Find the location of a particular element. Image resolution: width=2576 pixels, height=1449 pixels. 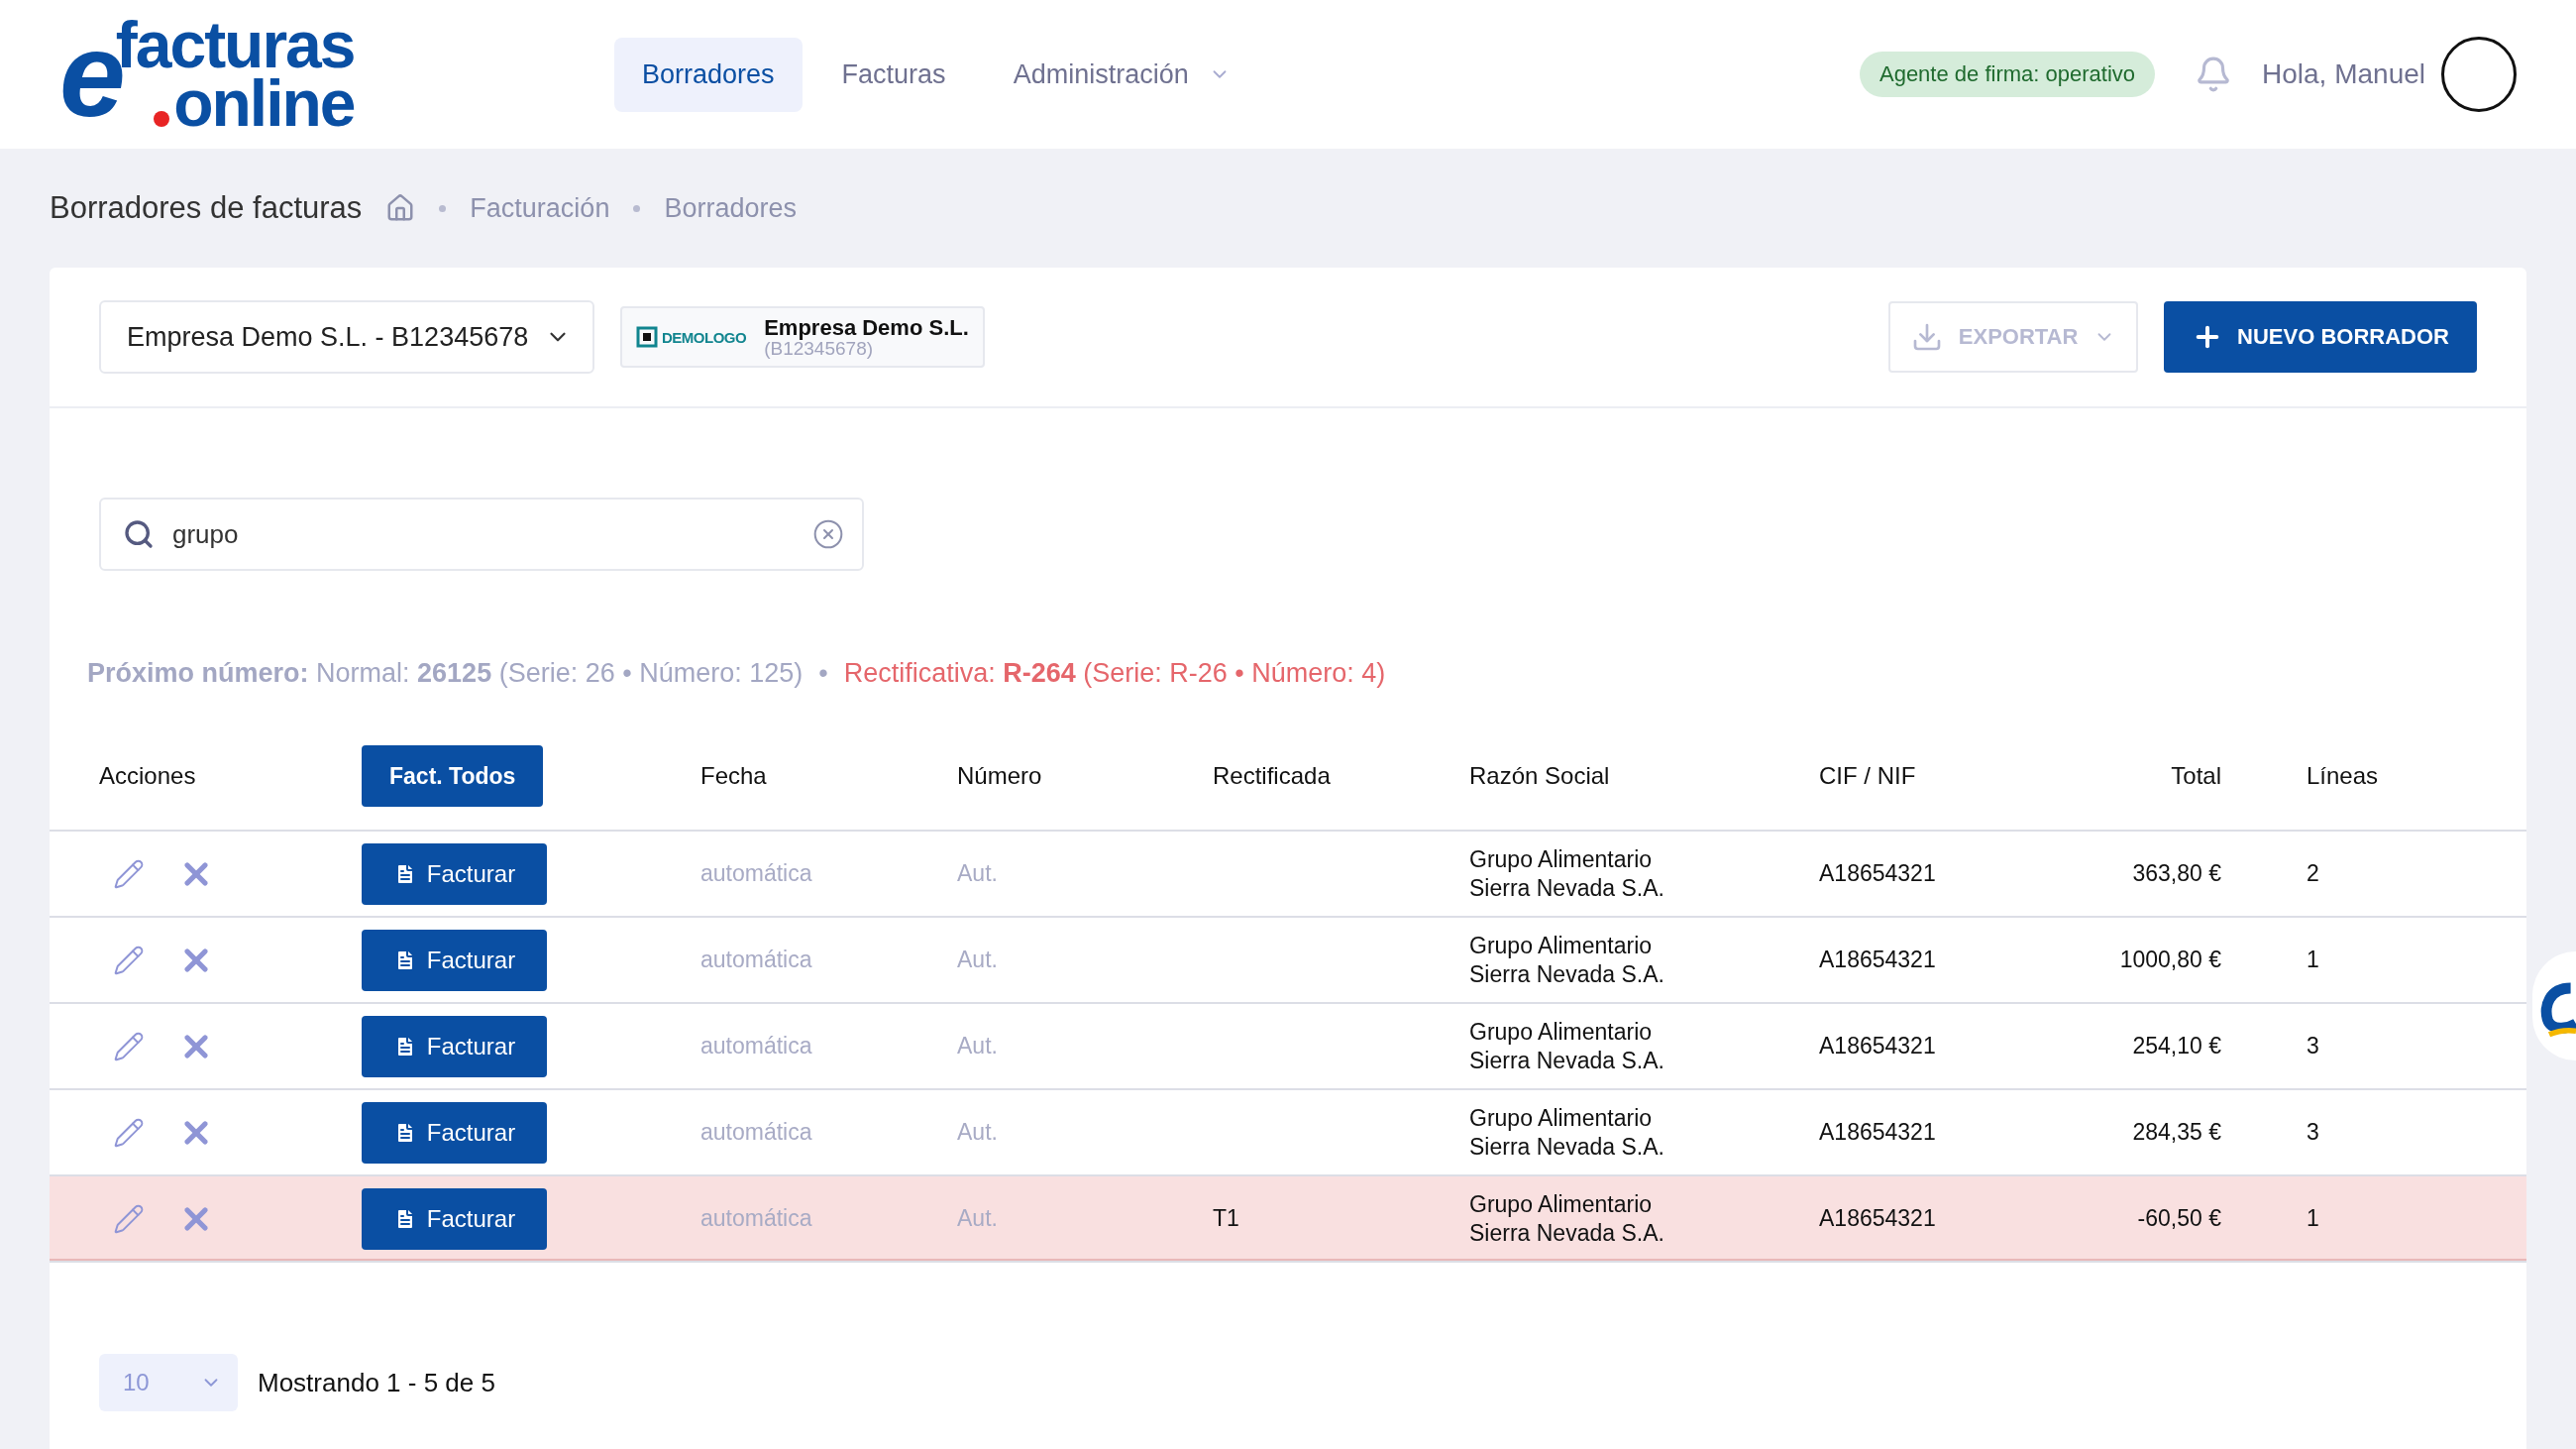

nav-tab: Administración is located at coordinates (1121, 74).